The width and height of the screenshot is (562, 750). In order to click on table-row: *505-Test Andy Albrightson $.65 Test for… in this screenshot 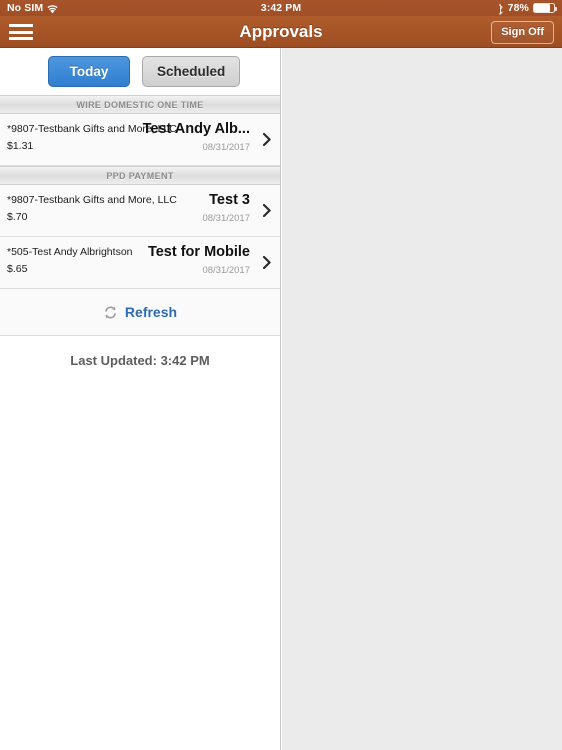, I will do `click(140, 263)`.